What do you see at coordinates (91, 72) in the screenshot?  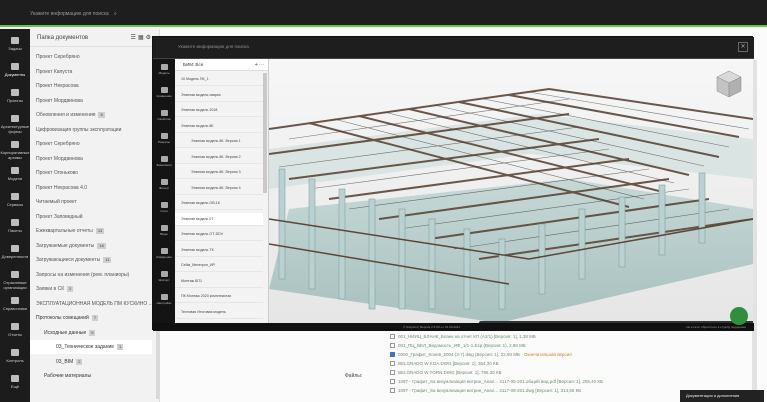 I see `documents-tree-item: Проект Капуста` at bounding box center [91, 72].